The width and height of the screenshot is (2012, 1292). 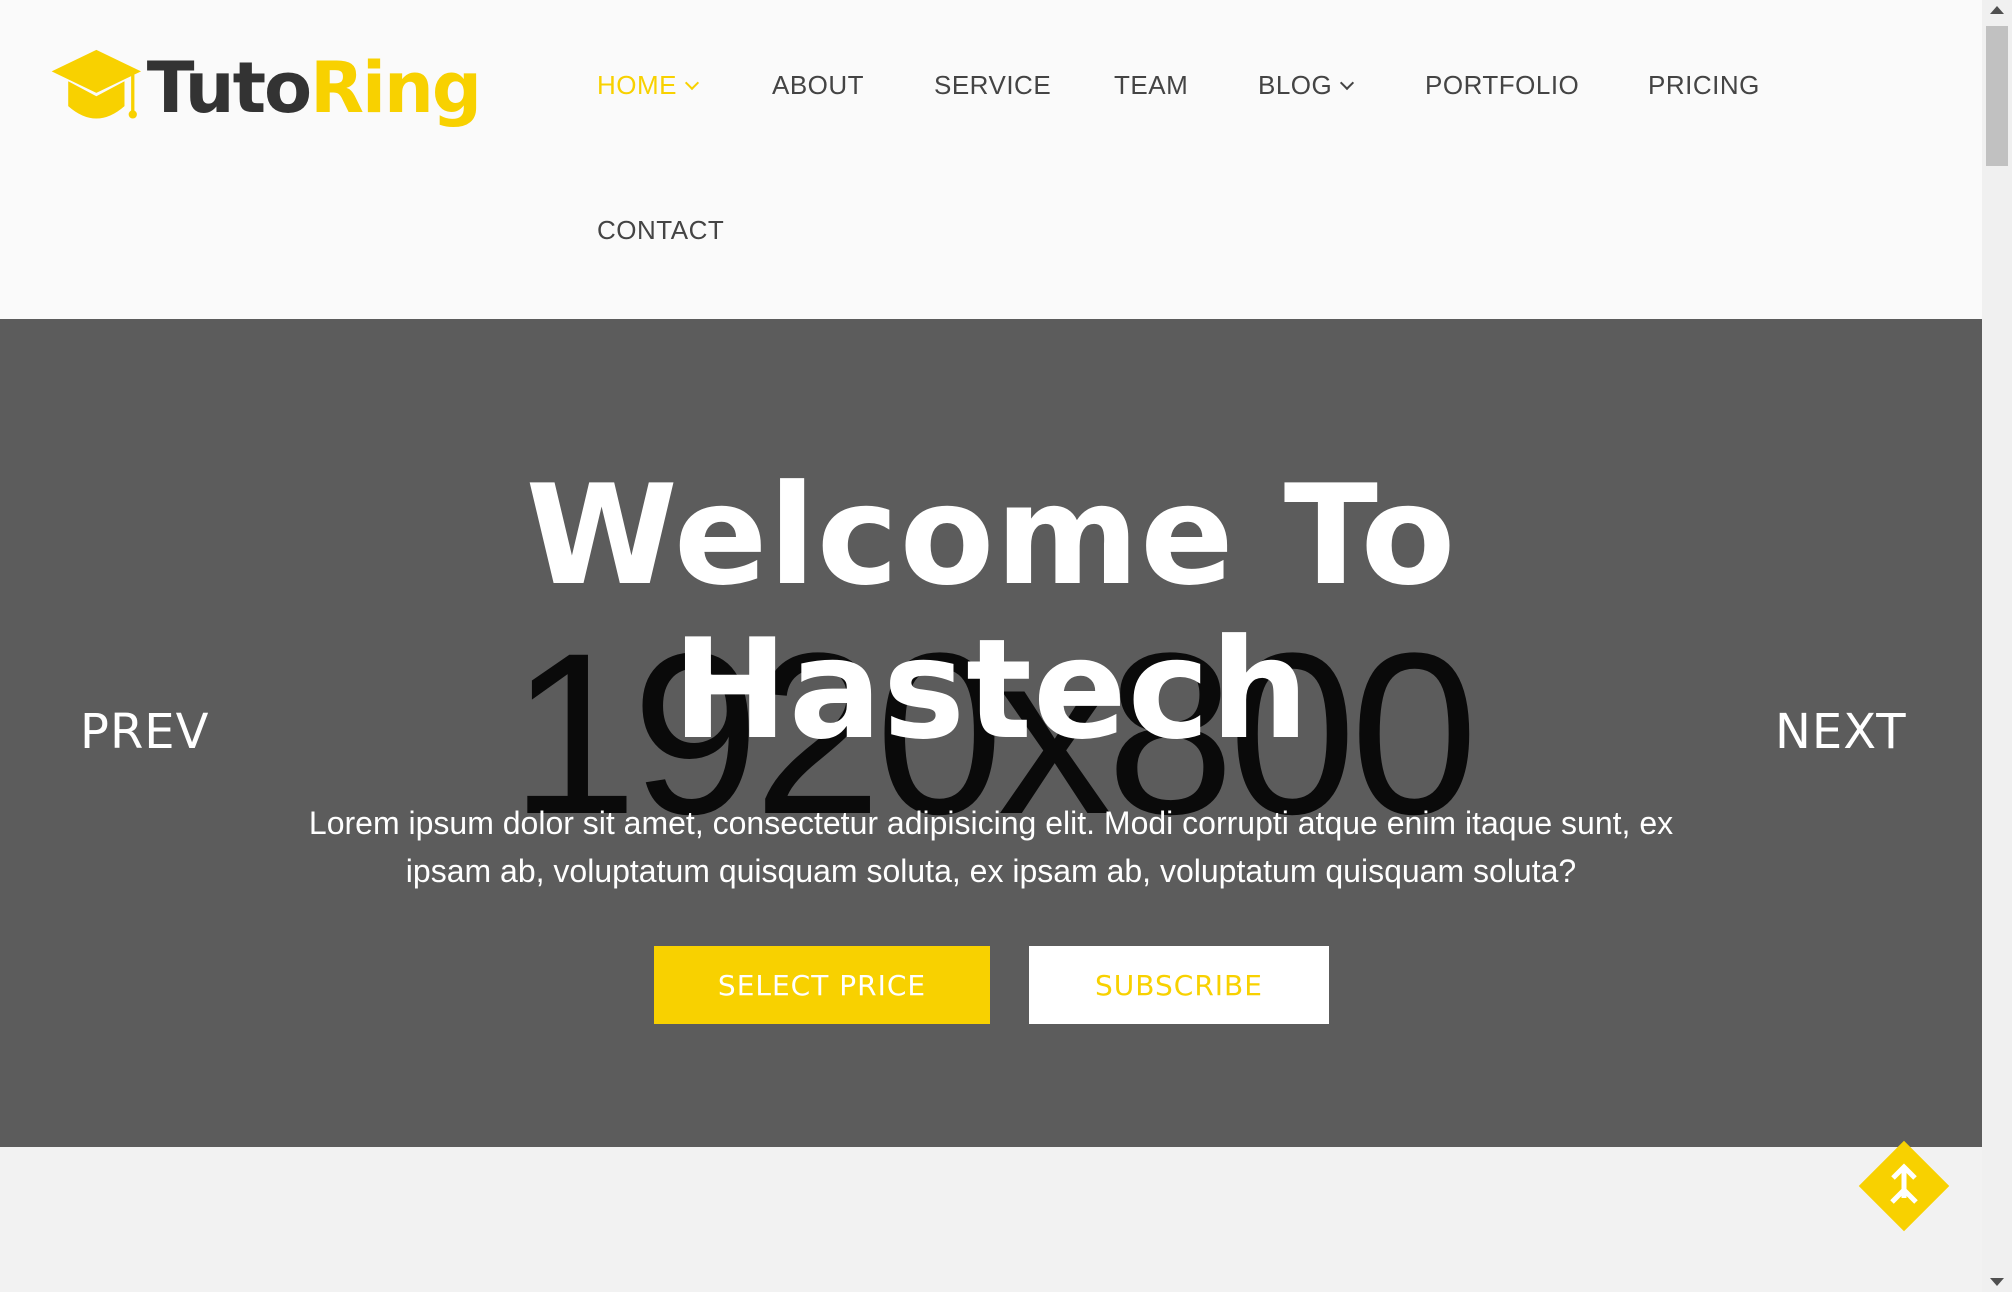 What do you see at coordinates (637, 85) in the screenshot?
I see `nav-item-home-label: HOME` at bounding box center [637, 85].